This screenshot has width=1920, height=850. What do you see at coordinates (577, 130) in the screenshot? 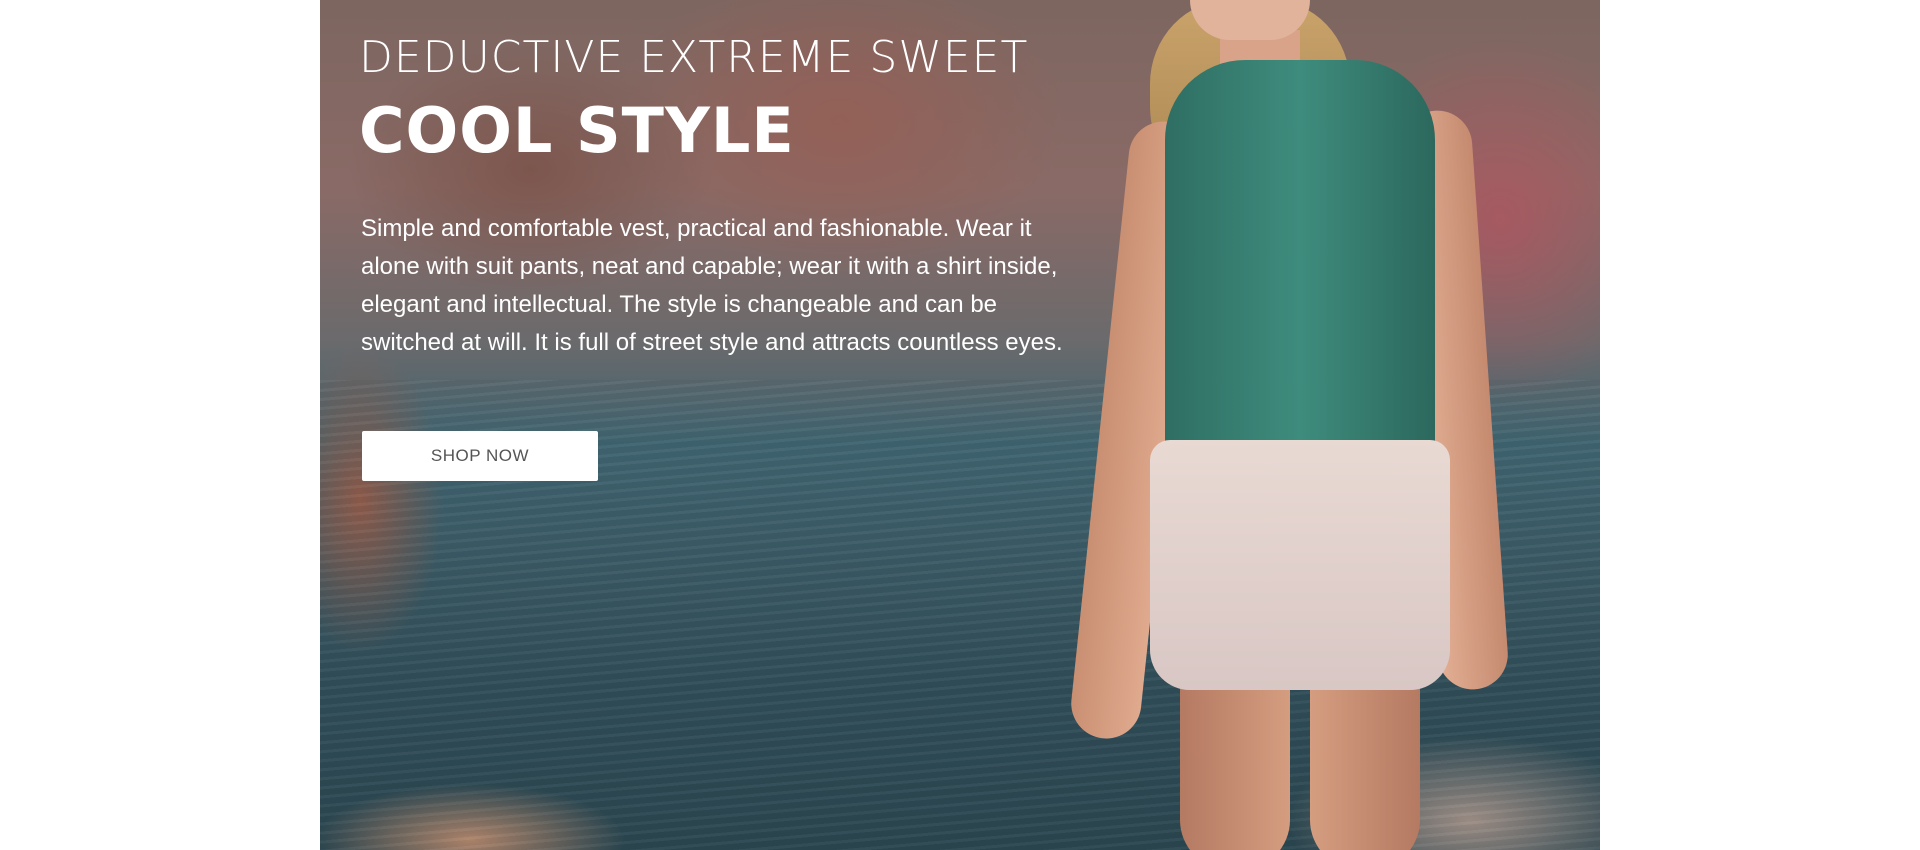
I see `hero-headline: COOL STYLE` at bounding box center [577, 130].